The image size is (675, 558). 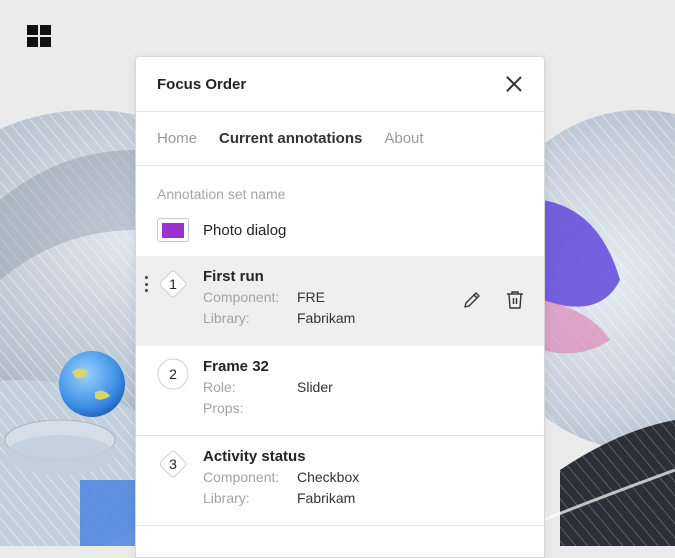 What do you see at coordinates (290, 138) in the screenshot?
I see `tab-current-annotations: Current annotations` at bounding box center [290, 138].